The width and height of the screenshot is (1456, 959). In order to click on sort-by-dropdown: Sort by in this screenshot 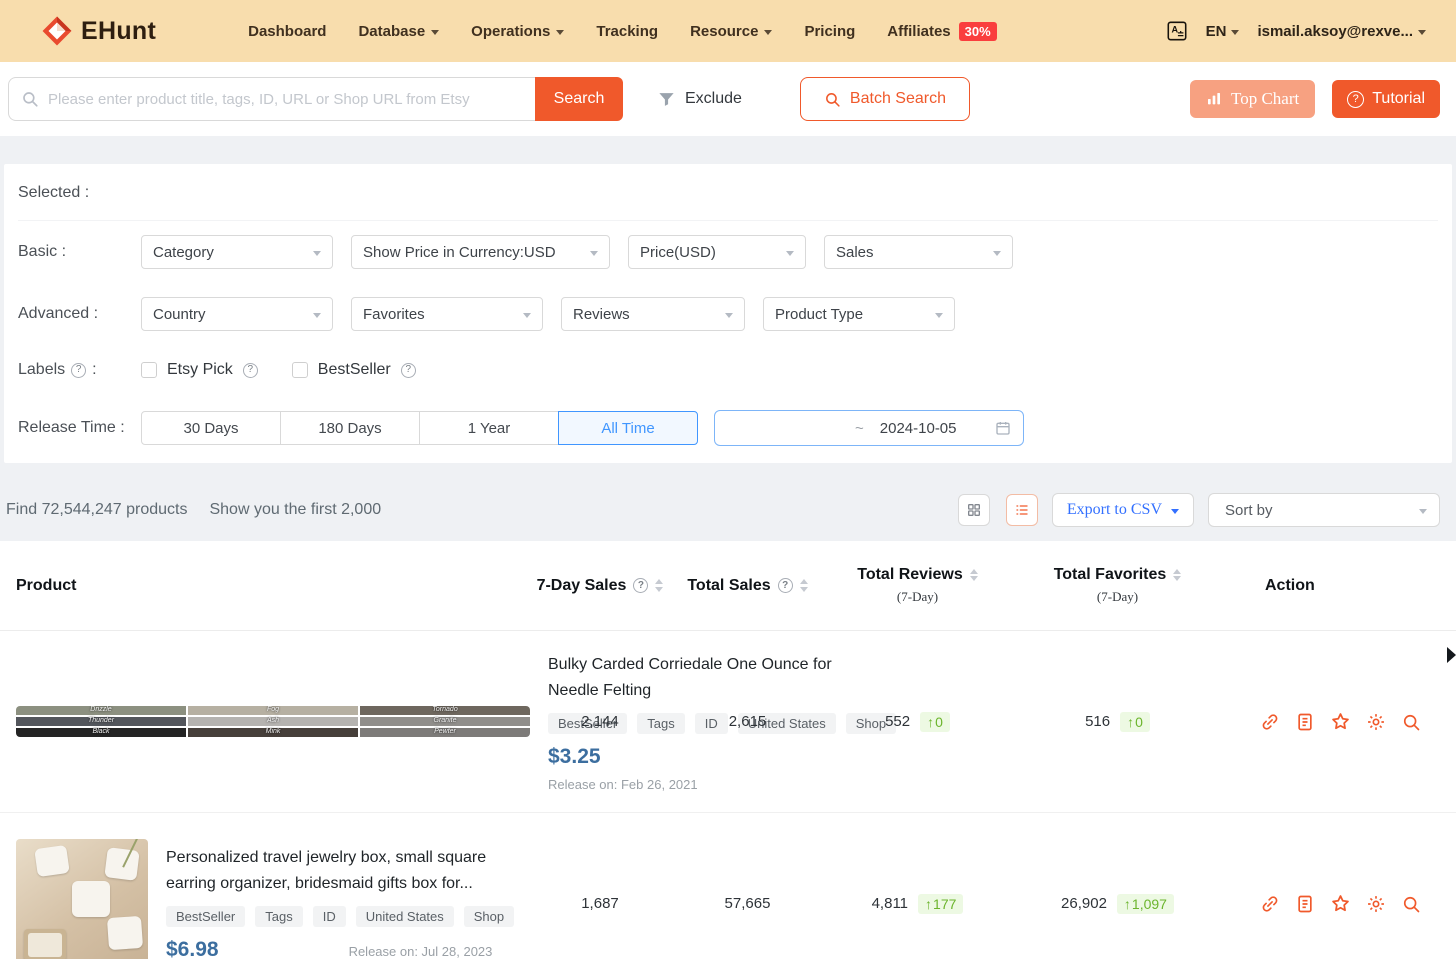, I will do `click(1324, 510)`.